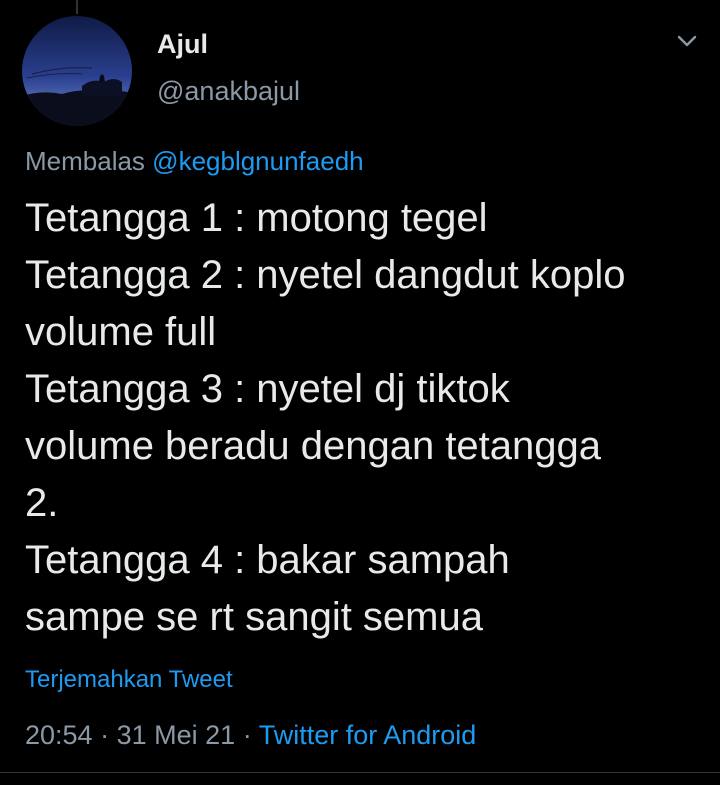  What do you see at coordinates (85, 161) in the screenshot?
I see `reply-prefix: Membalas` at bounding box center [85, 161].